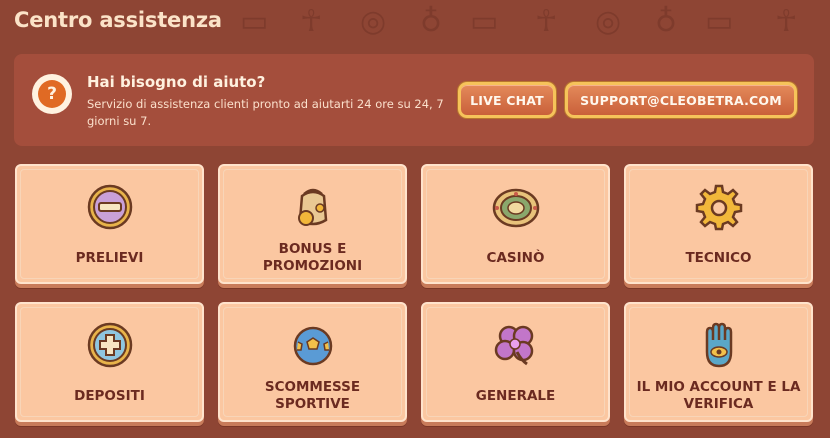 The height and width of the screenshot is (438, 830). What do you see at coordinates (718, 395) in the screenshot?
I see `category-label: IL MIO ACCOUNT E LA VERIFICA` at bounding box center [718, 395].